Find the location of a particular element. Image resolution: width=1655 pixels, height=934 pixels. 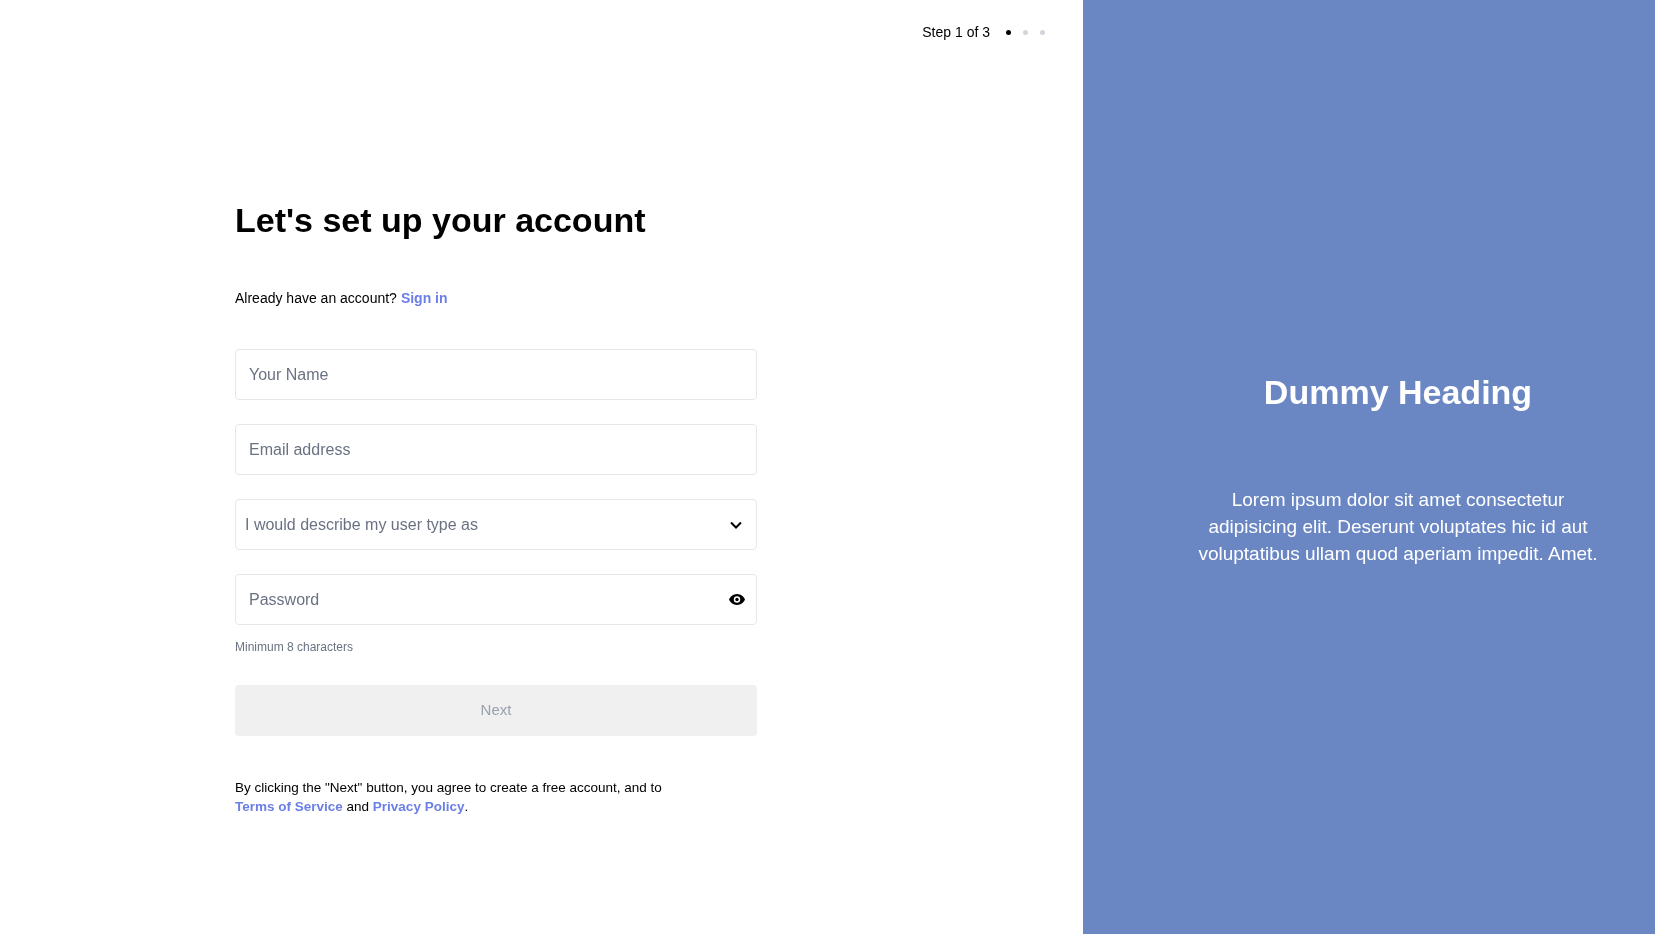

aside-paragraph: Lorem ipsum dolor sit amet consectetur adipisicing elit. Deserunt voluptates hic id aut voluptatibus ullam quod aperiam impedit. Amet. is located at coordinates (1398, 527).